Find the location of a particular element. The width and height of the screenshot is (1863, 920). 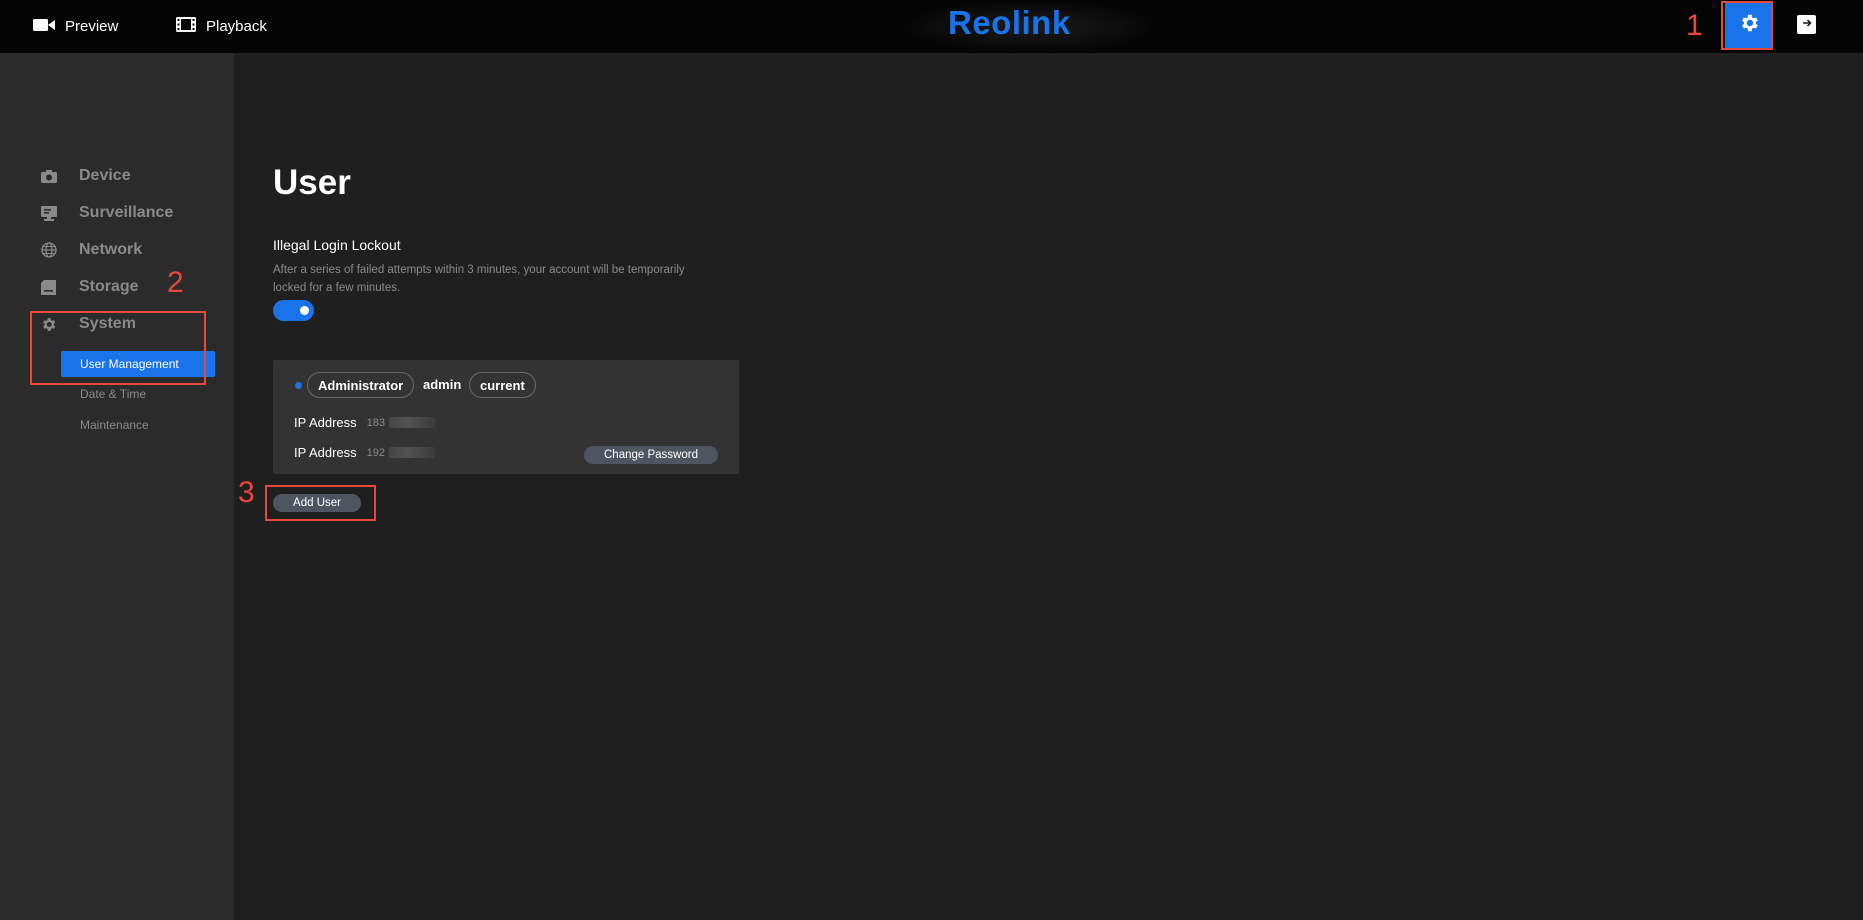

annotation-number-2: 2 is located at coordinates (175, 282).